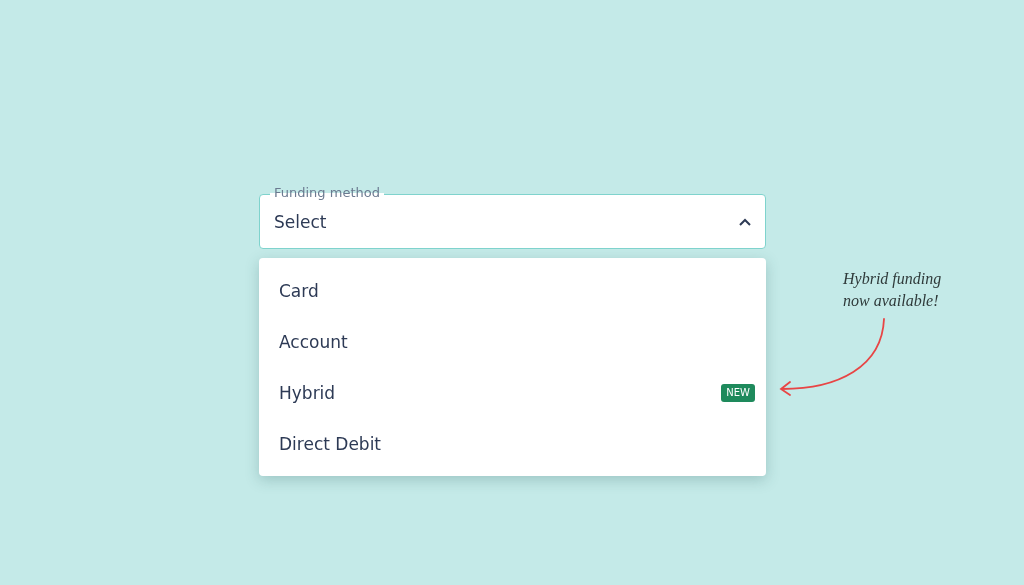 This screenshot has width=1024, height=585. I want to click on annotation-text: Hybrid funding now available!, so click(893, 290).